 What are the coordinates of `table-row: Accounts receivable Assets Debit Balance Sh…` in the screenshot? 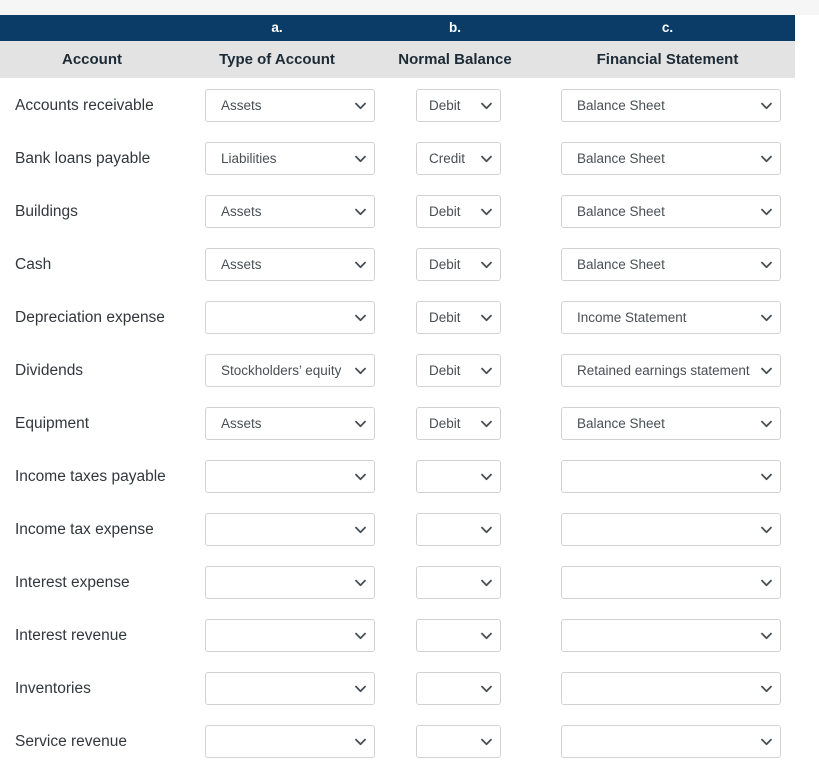 It's located at (409, 105).